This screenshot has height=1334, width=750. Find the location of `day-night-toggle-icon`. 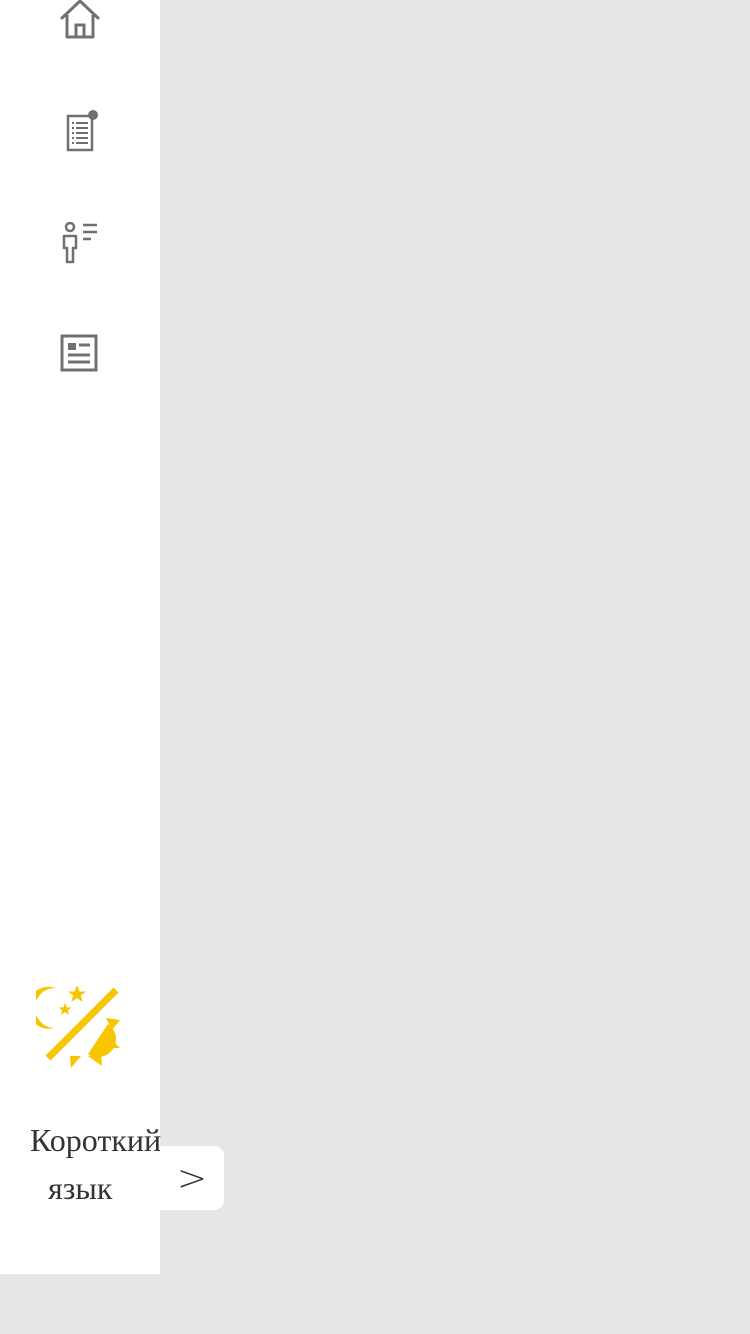

day-night-toggle-icon is located at coordinates (75, 1030).